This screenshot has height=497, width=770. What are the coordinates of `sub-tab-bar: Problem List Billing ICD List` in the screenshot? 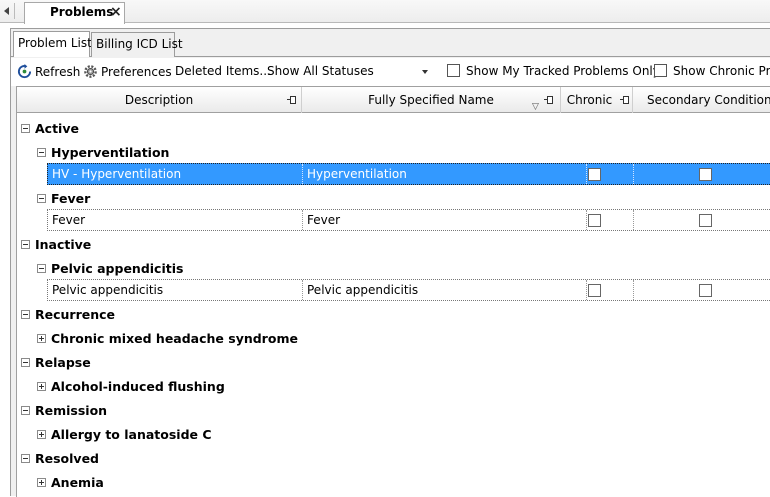 It's located at (390, 43).